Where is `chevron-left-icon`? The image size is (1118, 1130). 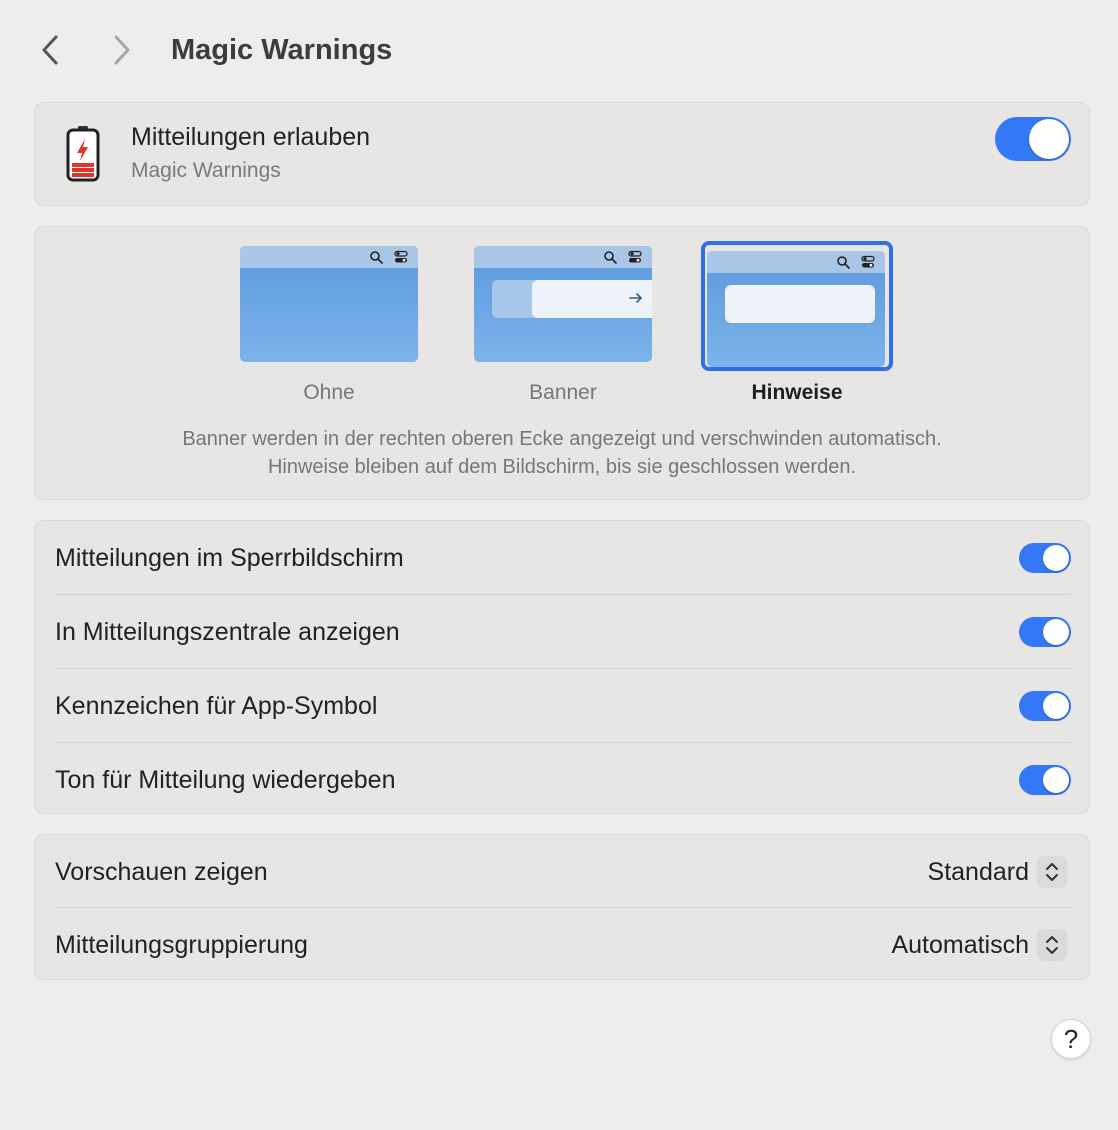
chevron-left-icon is located at coordinates (50, 50).